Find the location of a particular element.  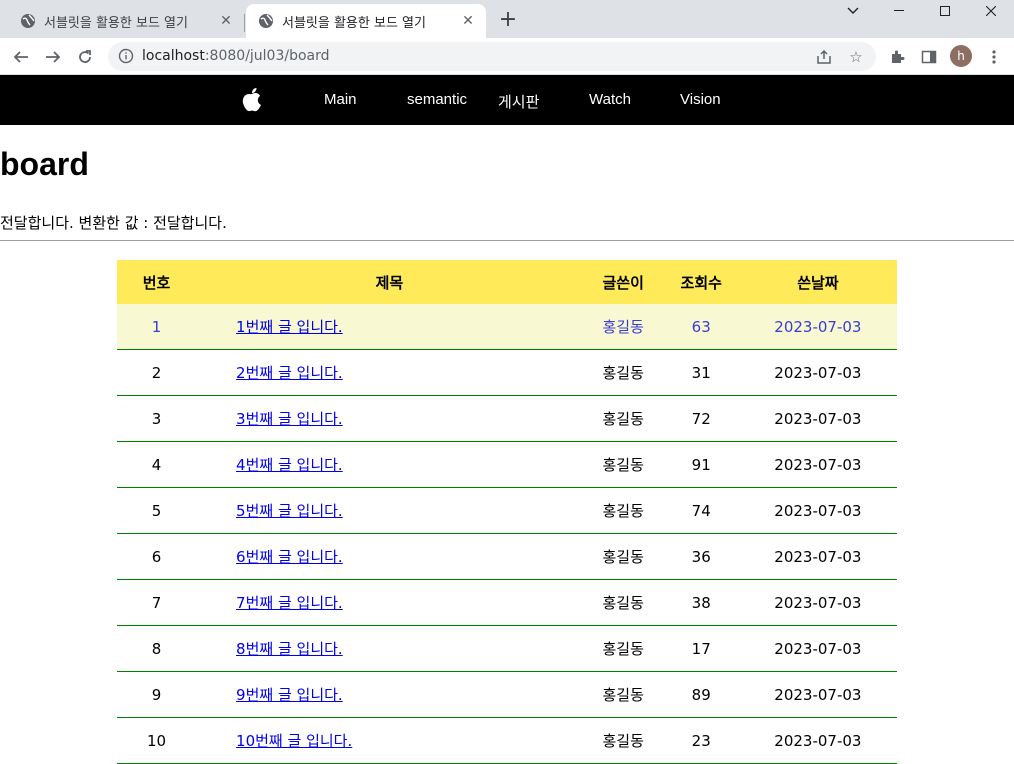

nav-item-main: Main is located at coordinates (340, 99).